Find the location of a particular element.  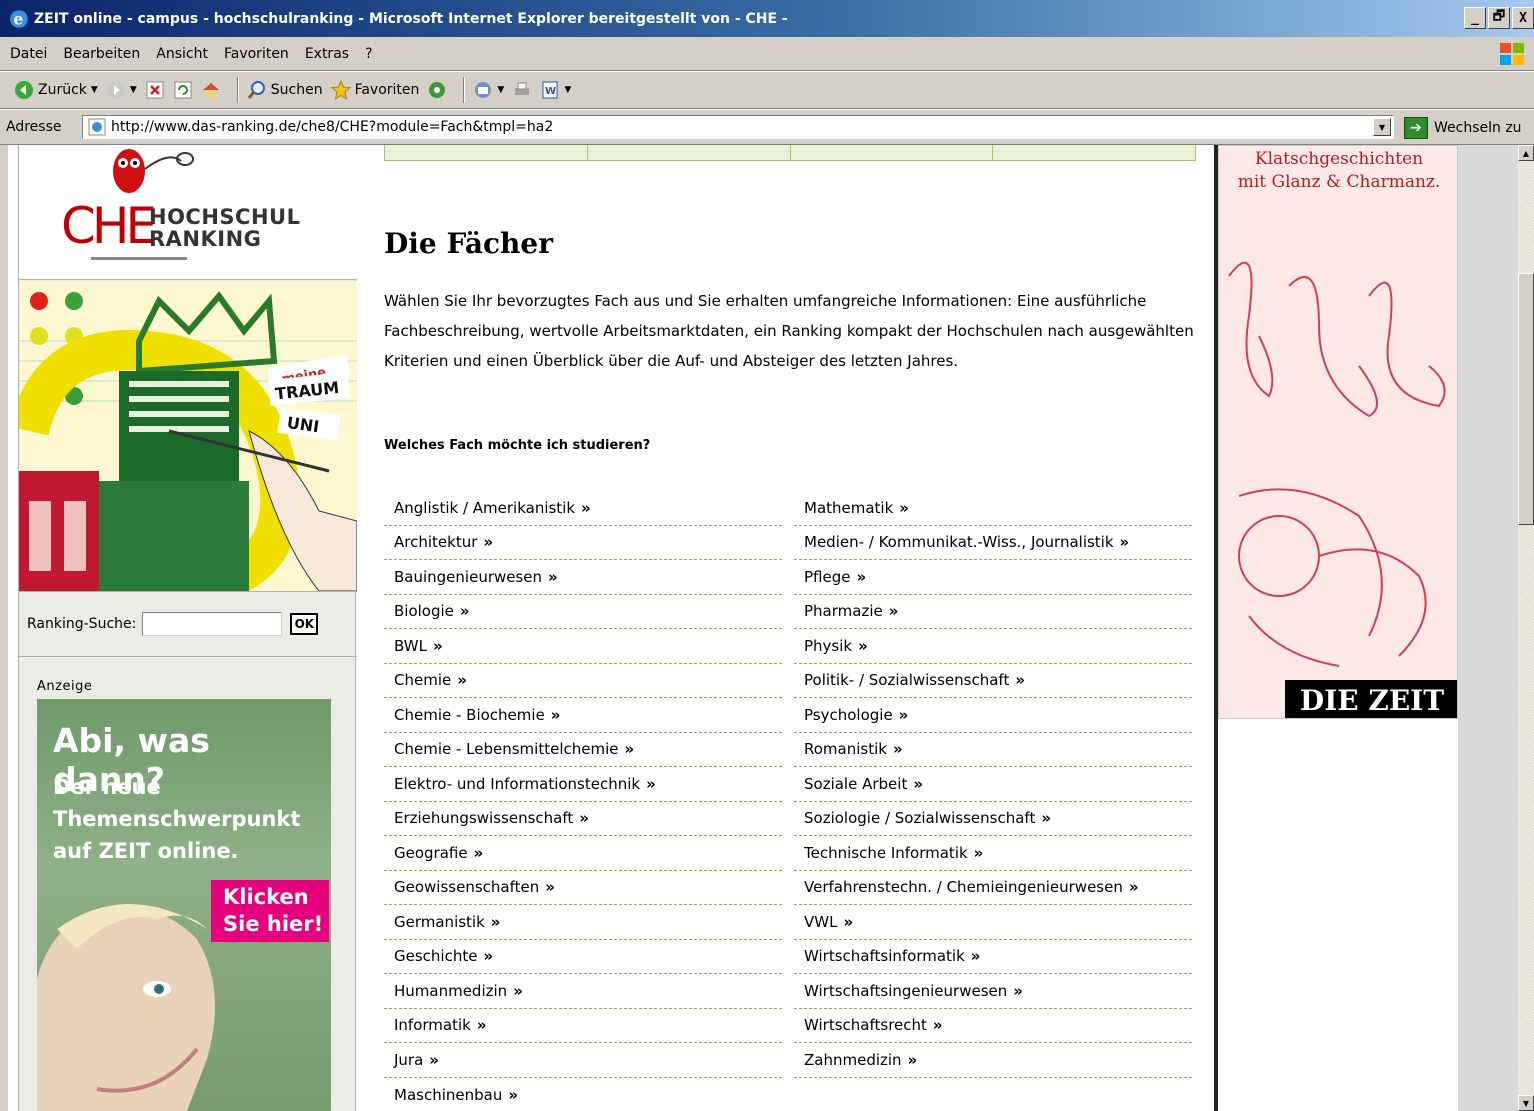

die-zeit-logo: DIE ZEIT is located at coordinates (1371, 699).